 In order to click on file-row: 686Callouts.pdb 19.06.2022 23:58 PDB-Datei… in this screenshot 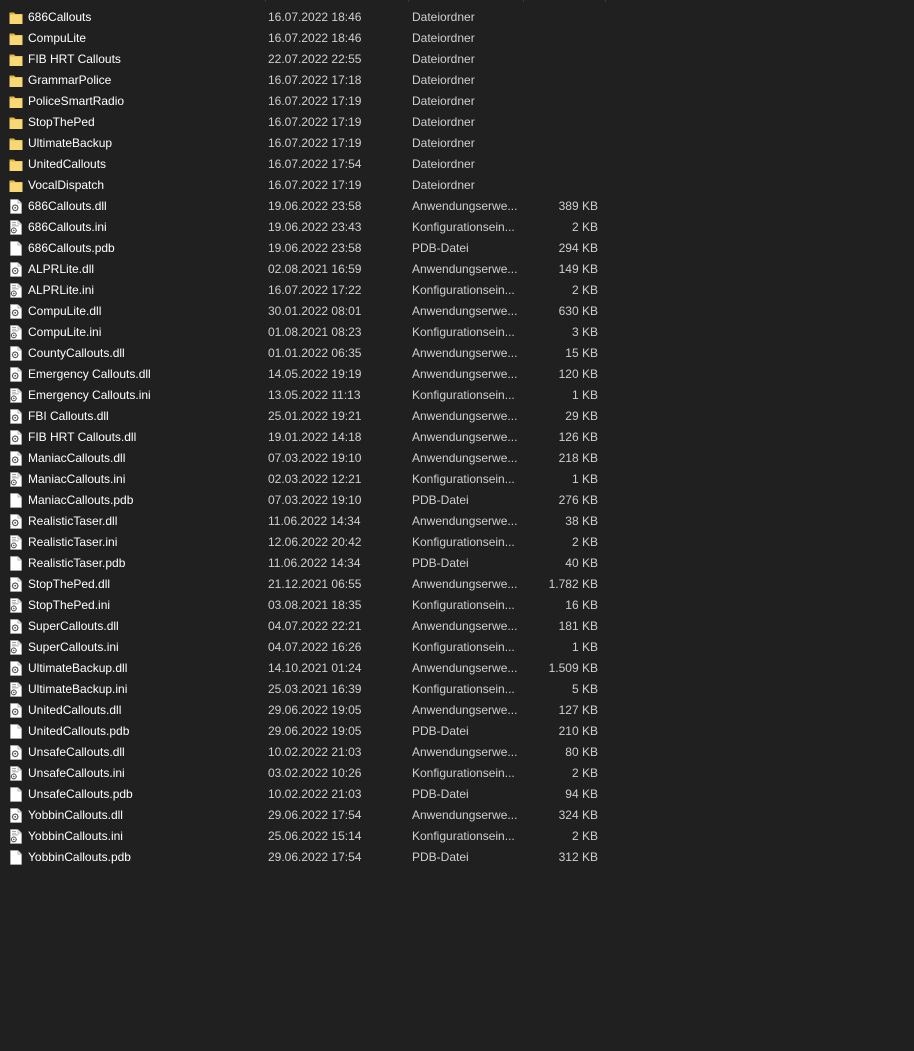, I will do `click(457, 248)`.